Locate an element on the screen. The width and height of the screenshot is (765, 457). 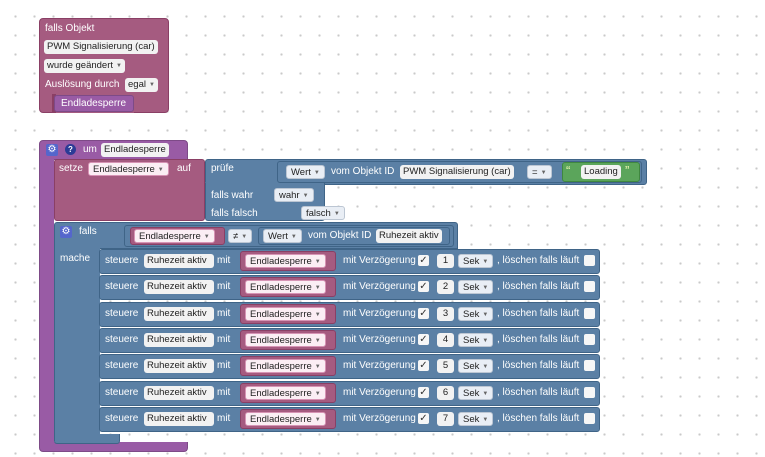
if-attr-value: Wert is located at coordinates (278, 236).